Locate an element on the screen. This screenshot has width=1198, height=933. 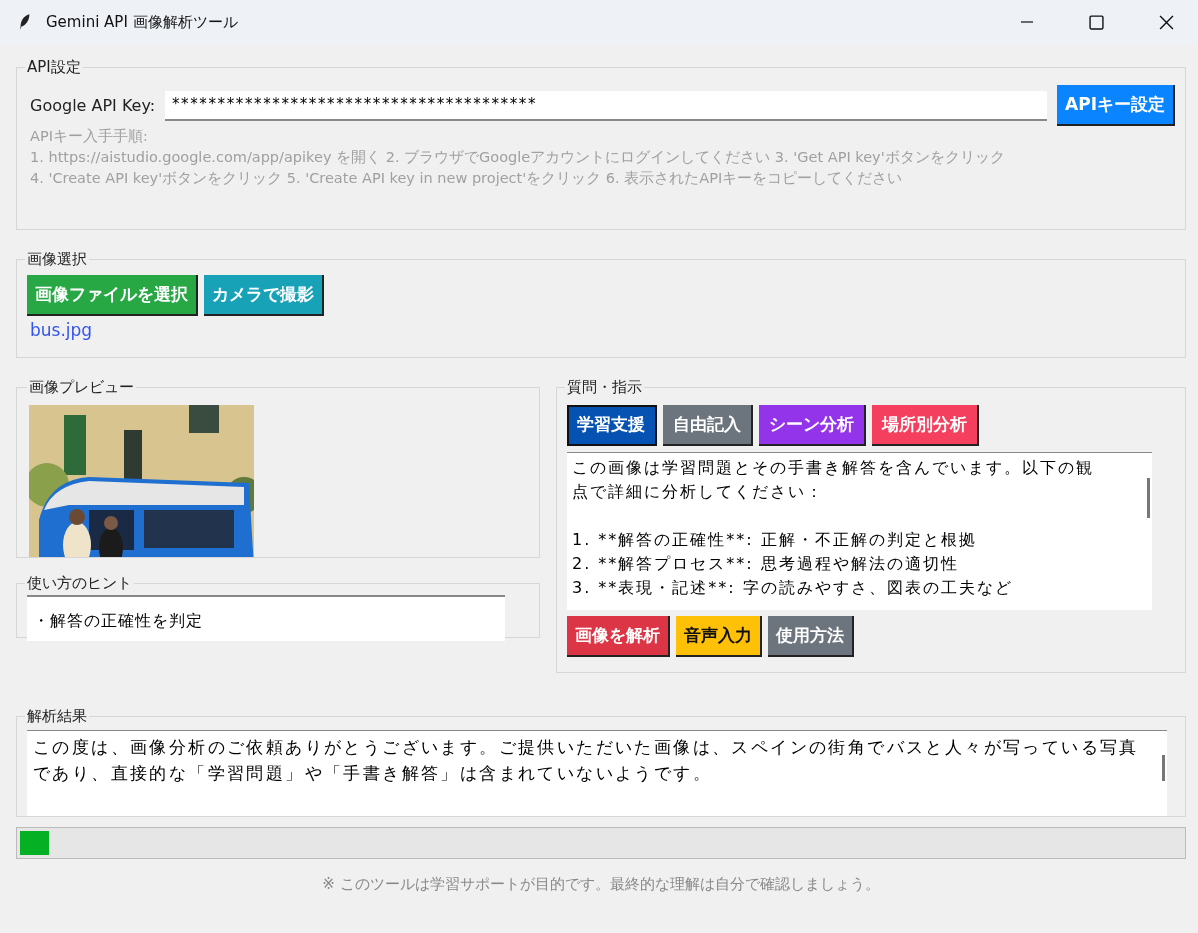
group-title: 使い方のヒント is located at coordinates (79, 583).